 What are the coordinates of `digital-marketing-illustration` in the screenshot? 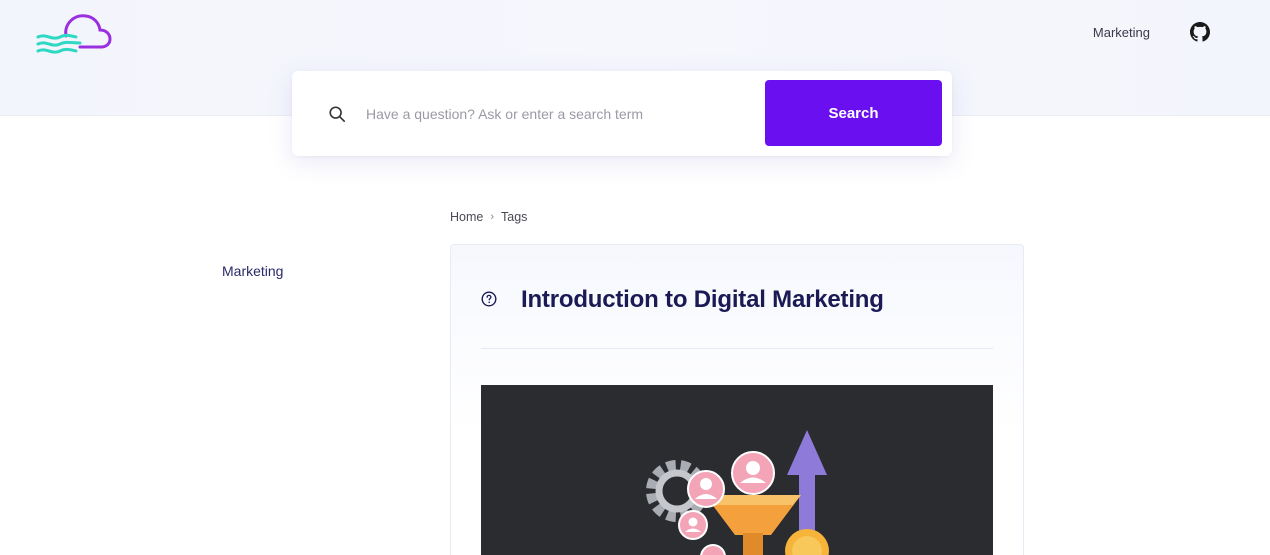 It's located at (737, 470).